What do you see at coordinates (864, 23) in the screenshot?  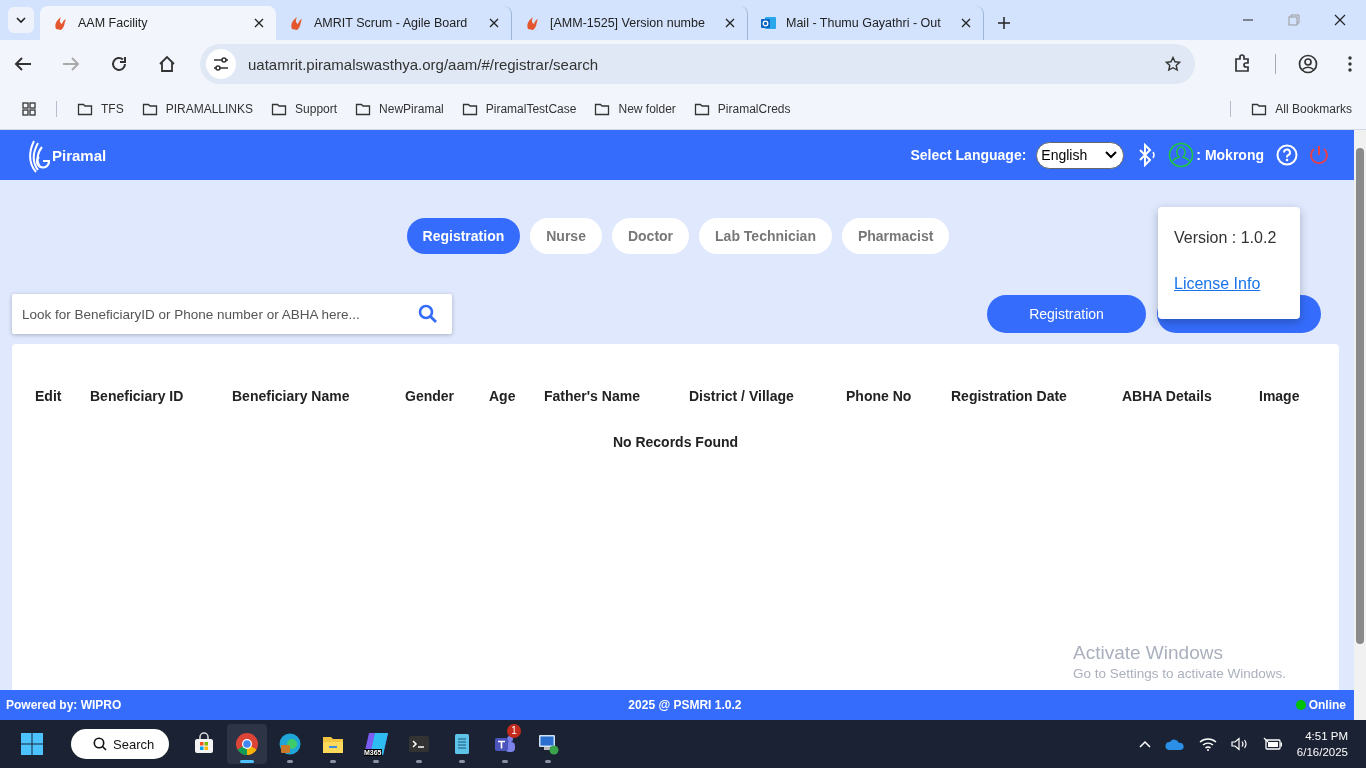 I see `tab-title: Mail - Thumu Gayathri - Out` at bounding box center [864, 23].